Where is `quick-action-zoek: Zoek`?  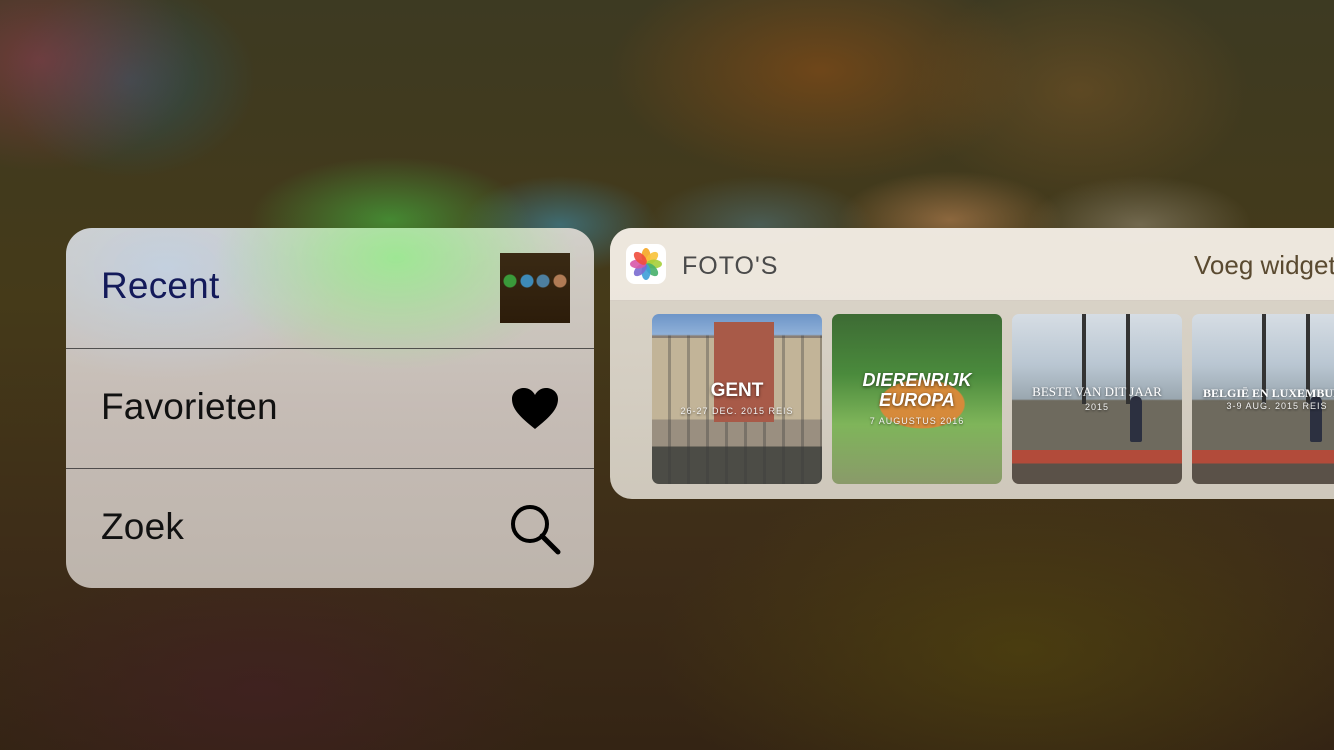
quick-action-zoek: Zoek is located at coordinates (330, 528).